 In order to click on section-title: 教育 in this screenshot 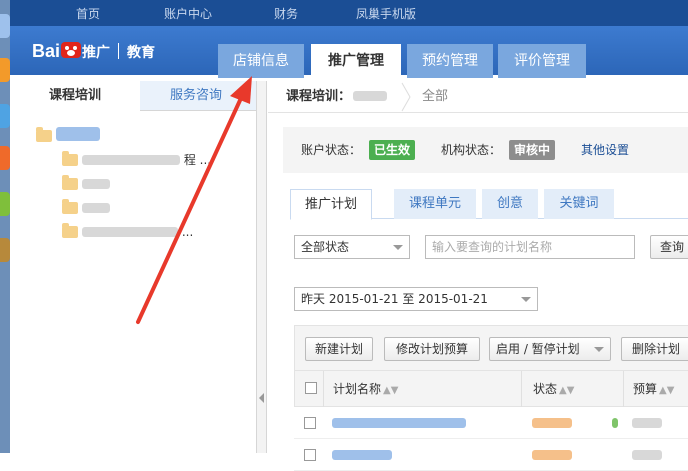, I will do `click(141, 52)`.